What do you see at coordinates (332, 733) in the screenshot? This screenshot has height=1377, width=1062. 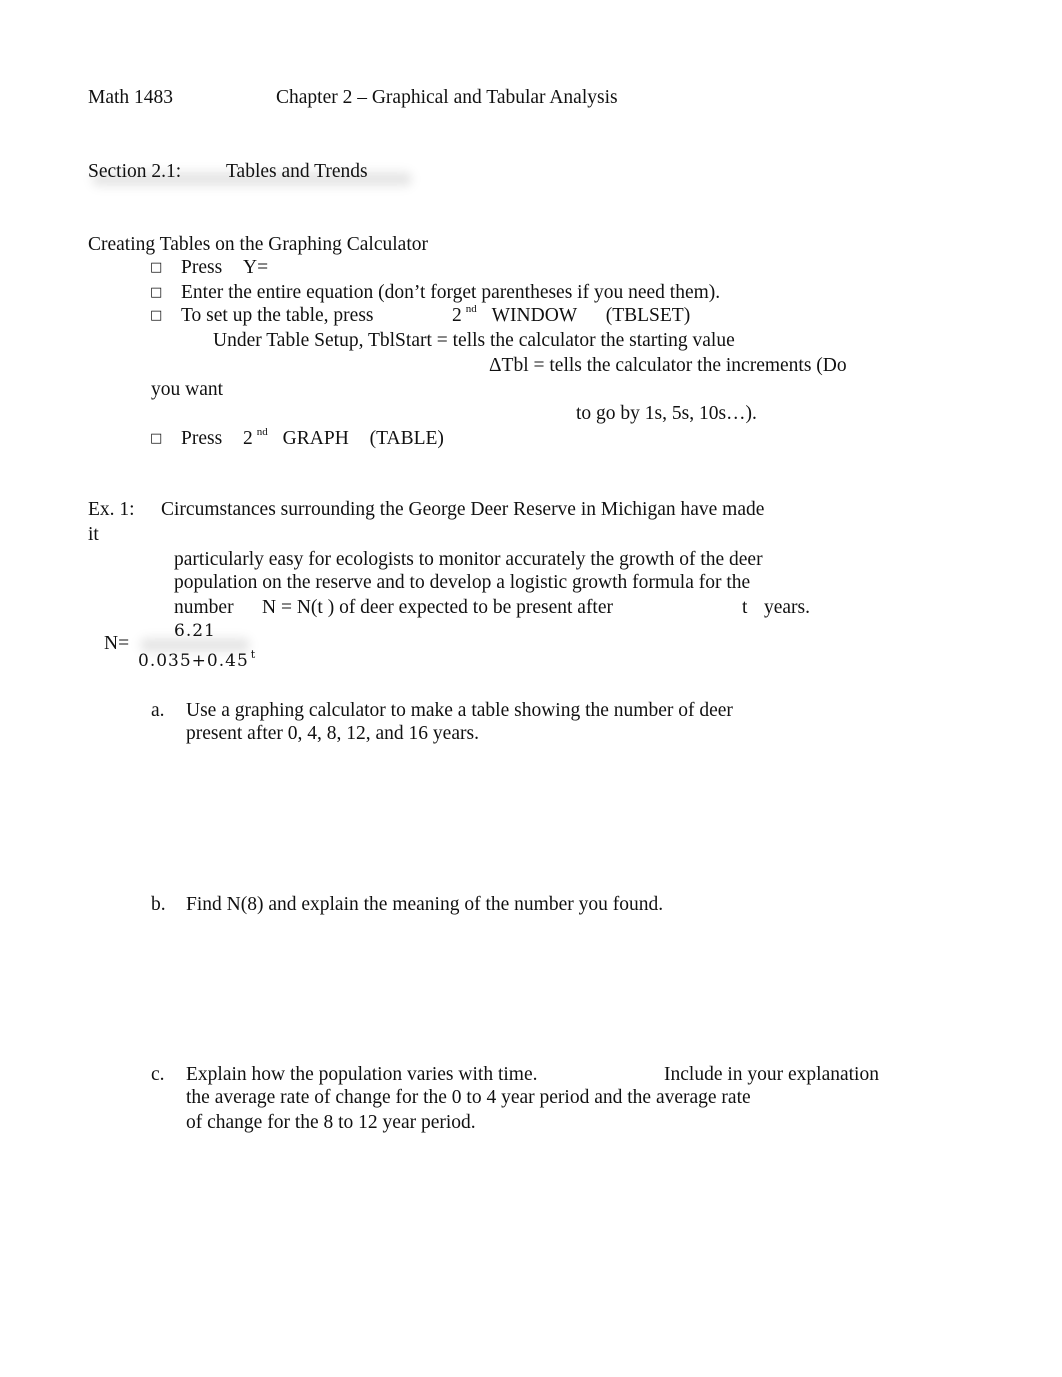 I see `question-a-line-2: present after 0, 4, 8, 12, and 16 years.` at bounding box center [332, 733].